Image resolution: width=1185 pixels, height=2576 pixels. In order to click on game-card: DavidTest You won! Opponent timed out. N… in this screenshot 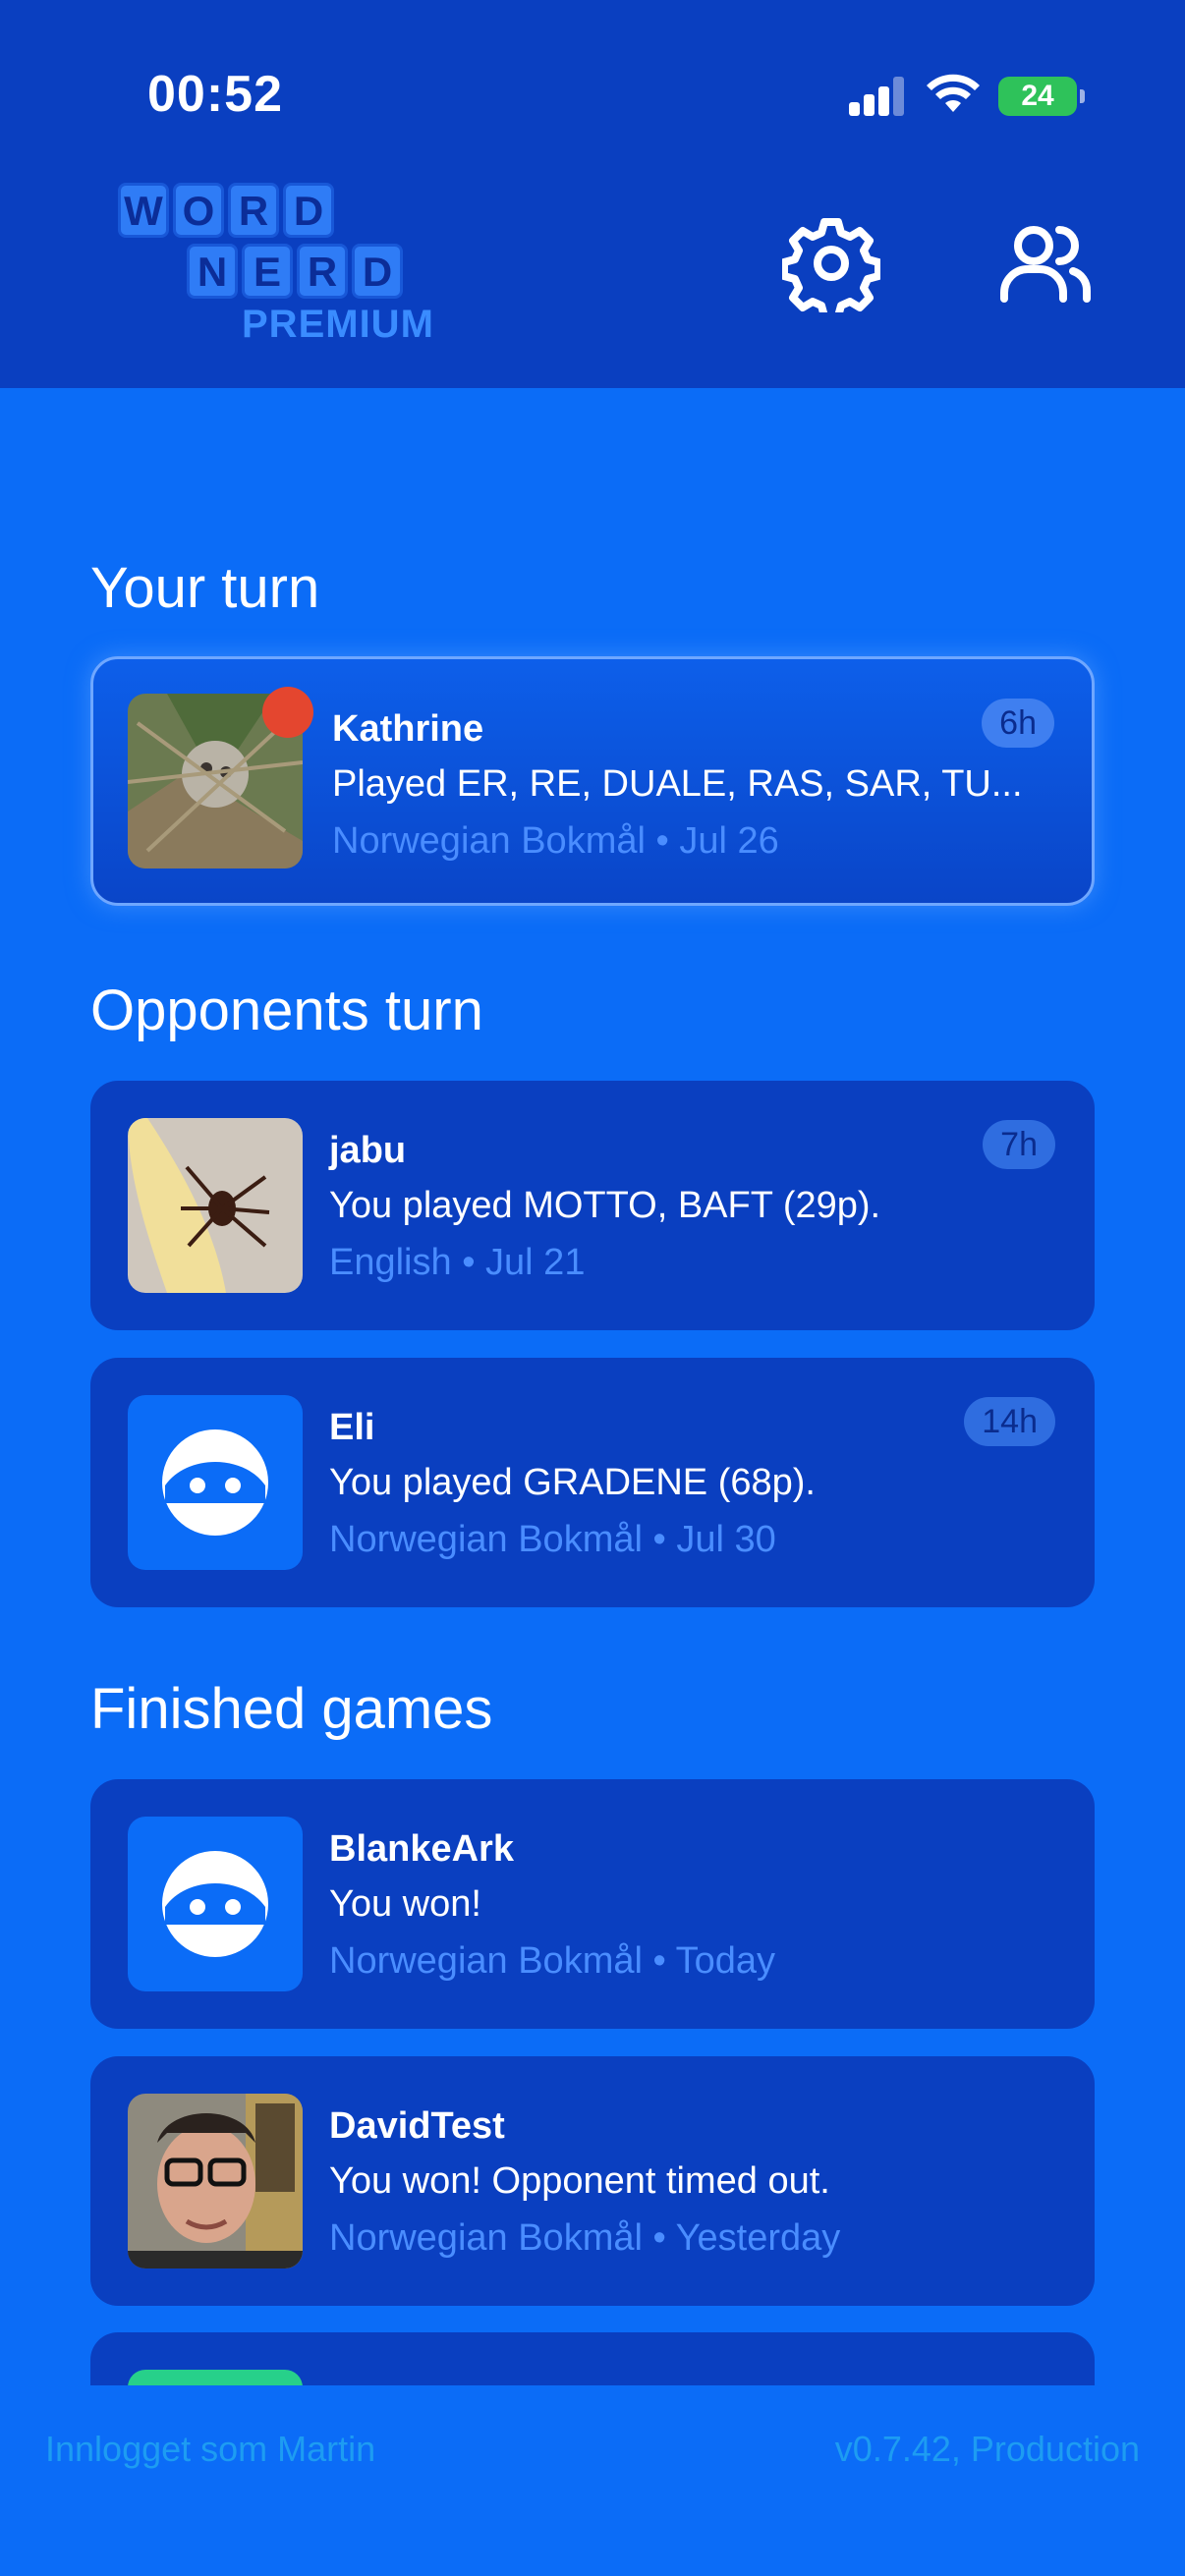, I will do `click(592, 2181)`.